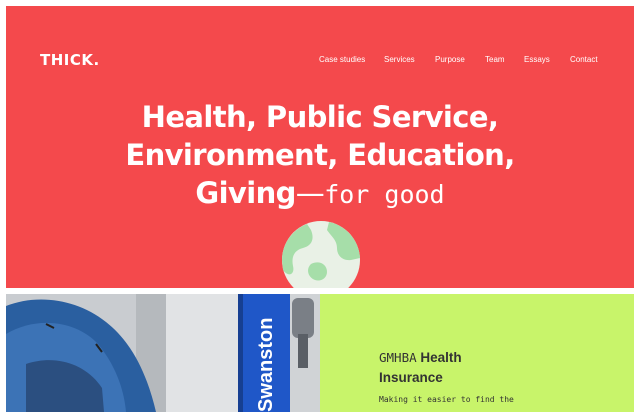  Describe the element at coordinates (411, 377) in the screenshot. I see `case-study-title-bold-2: Insurance` at that location.